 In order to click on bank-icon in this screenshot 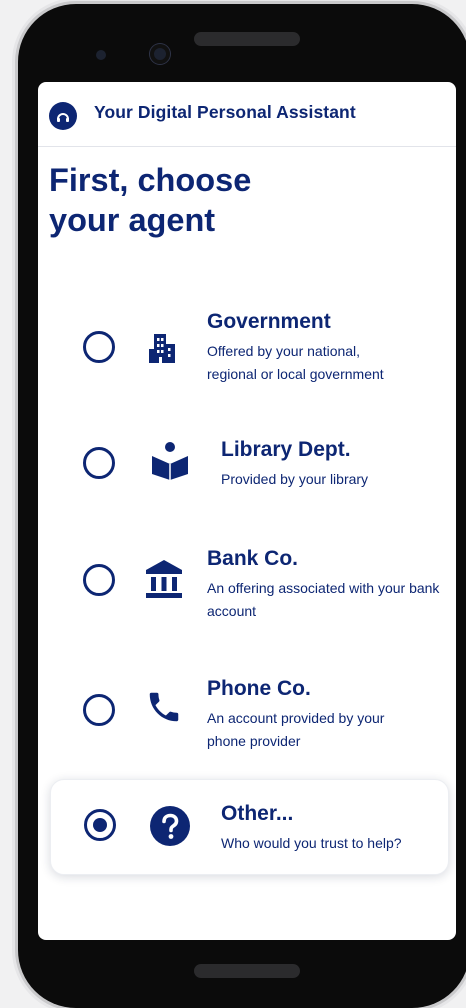, I will do `click(164, 581)`.